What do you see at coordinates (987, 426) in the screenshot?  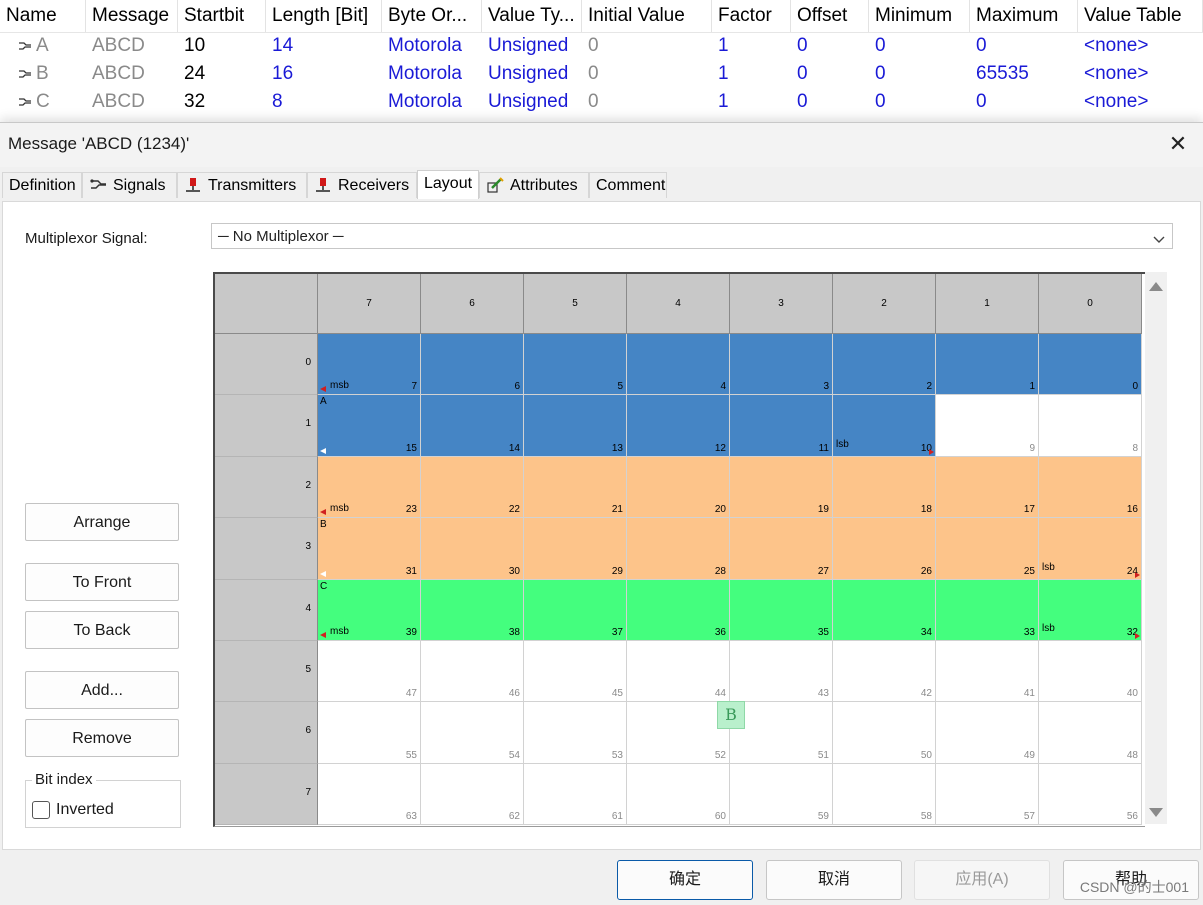 I see `bit-cell: 9` at bounding box center [987, 426].